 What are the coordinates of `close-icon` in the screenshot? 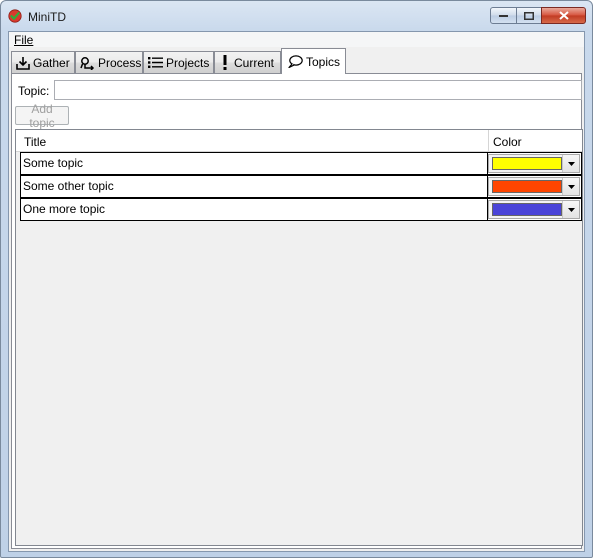 It's located at (563, 15).